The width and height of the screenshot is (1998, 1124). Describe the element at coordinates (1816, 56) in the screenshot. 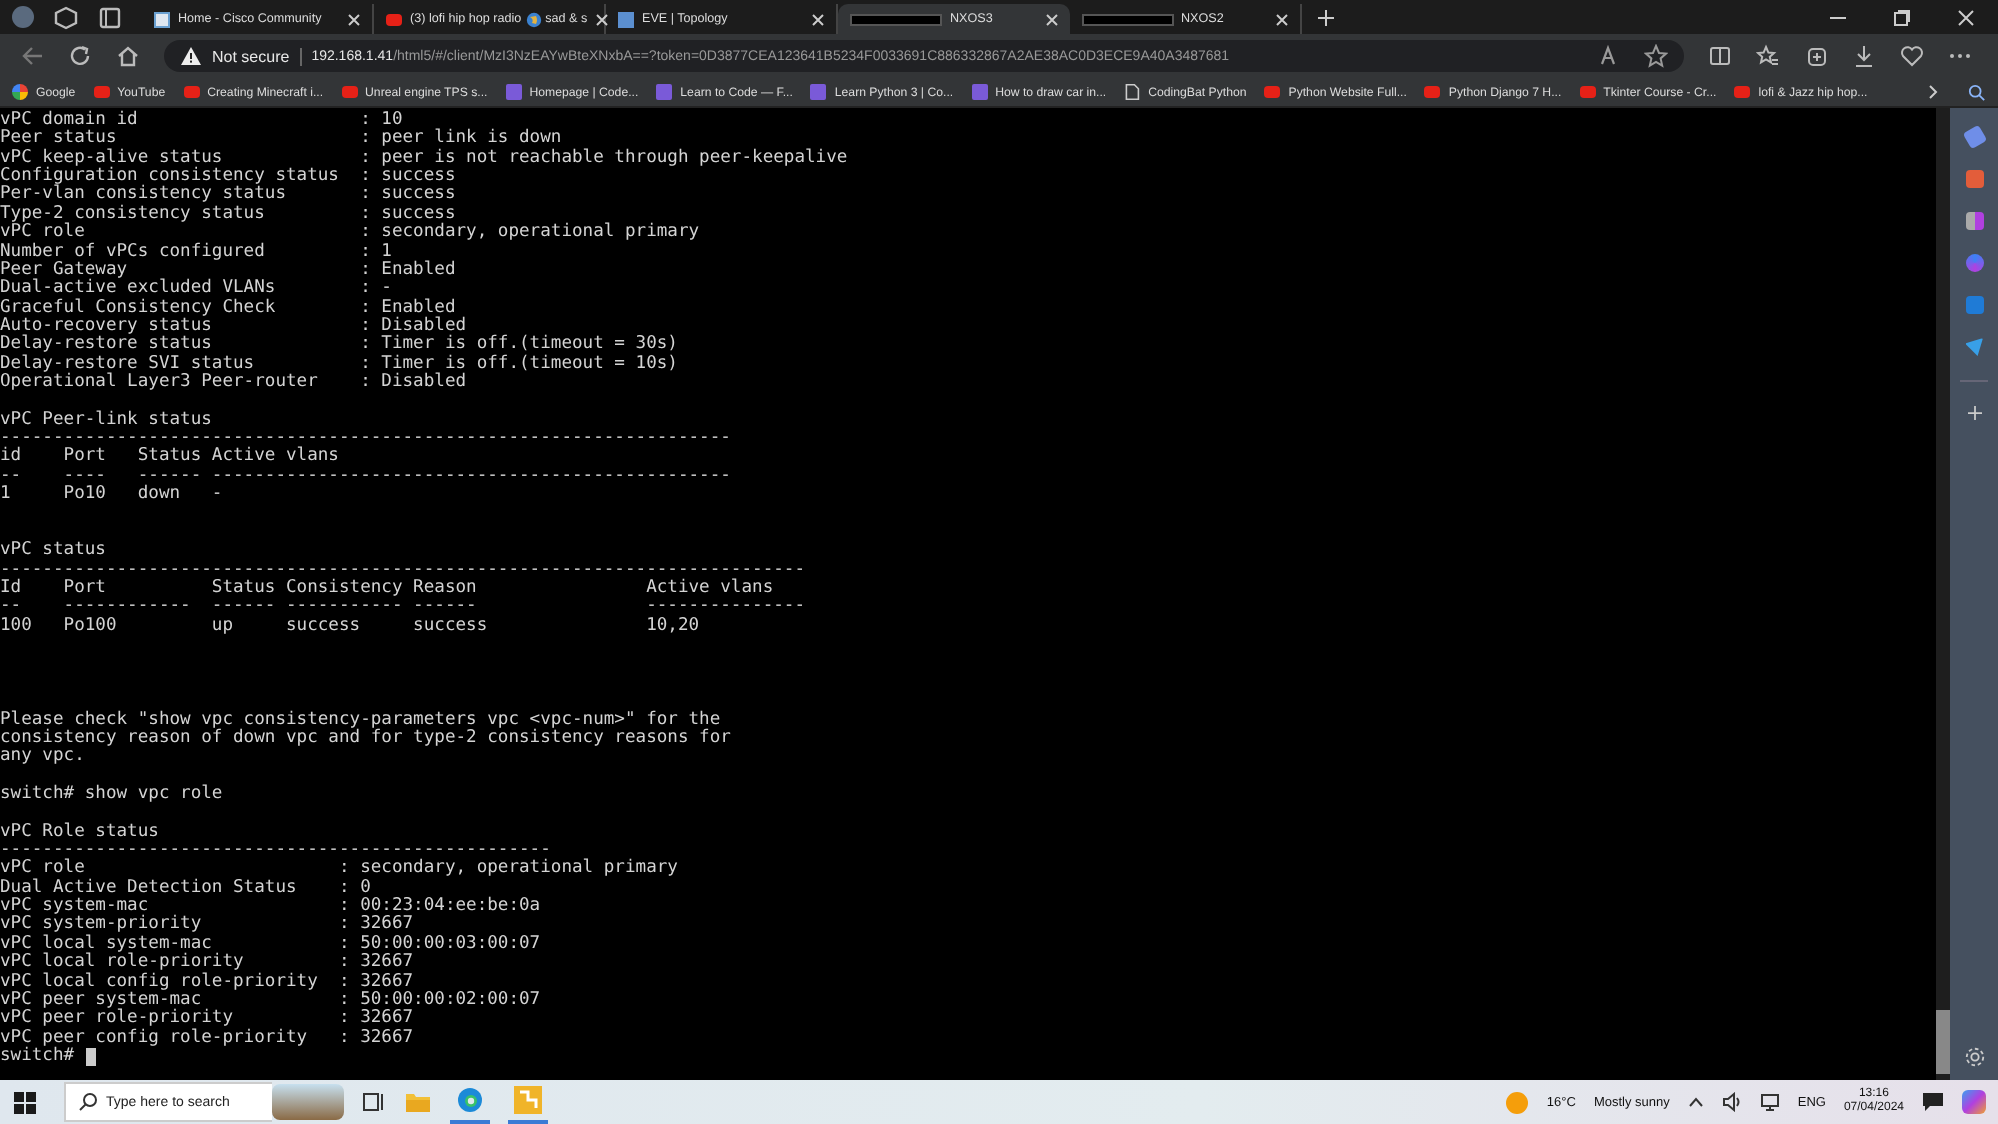

I see `collections-icon` at that location.